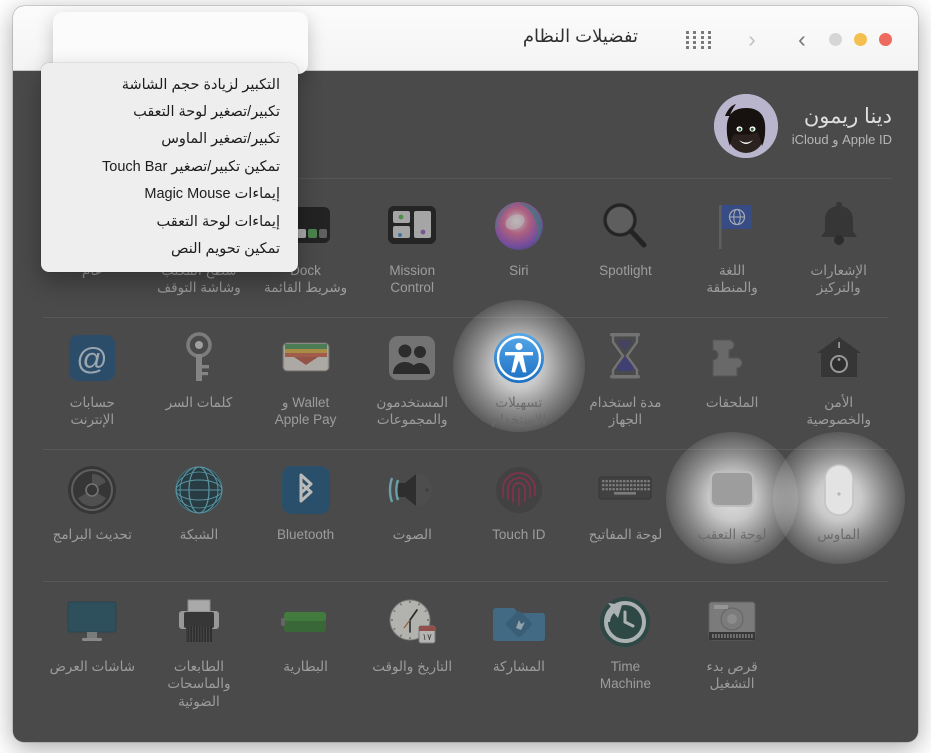 The image size is (931, 753). Describe the element at coordinates (518, 666) in the screenshot. I see `pref-item-label: المشاركة` at that location.